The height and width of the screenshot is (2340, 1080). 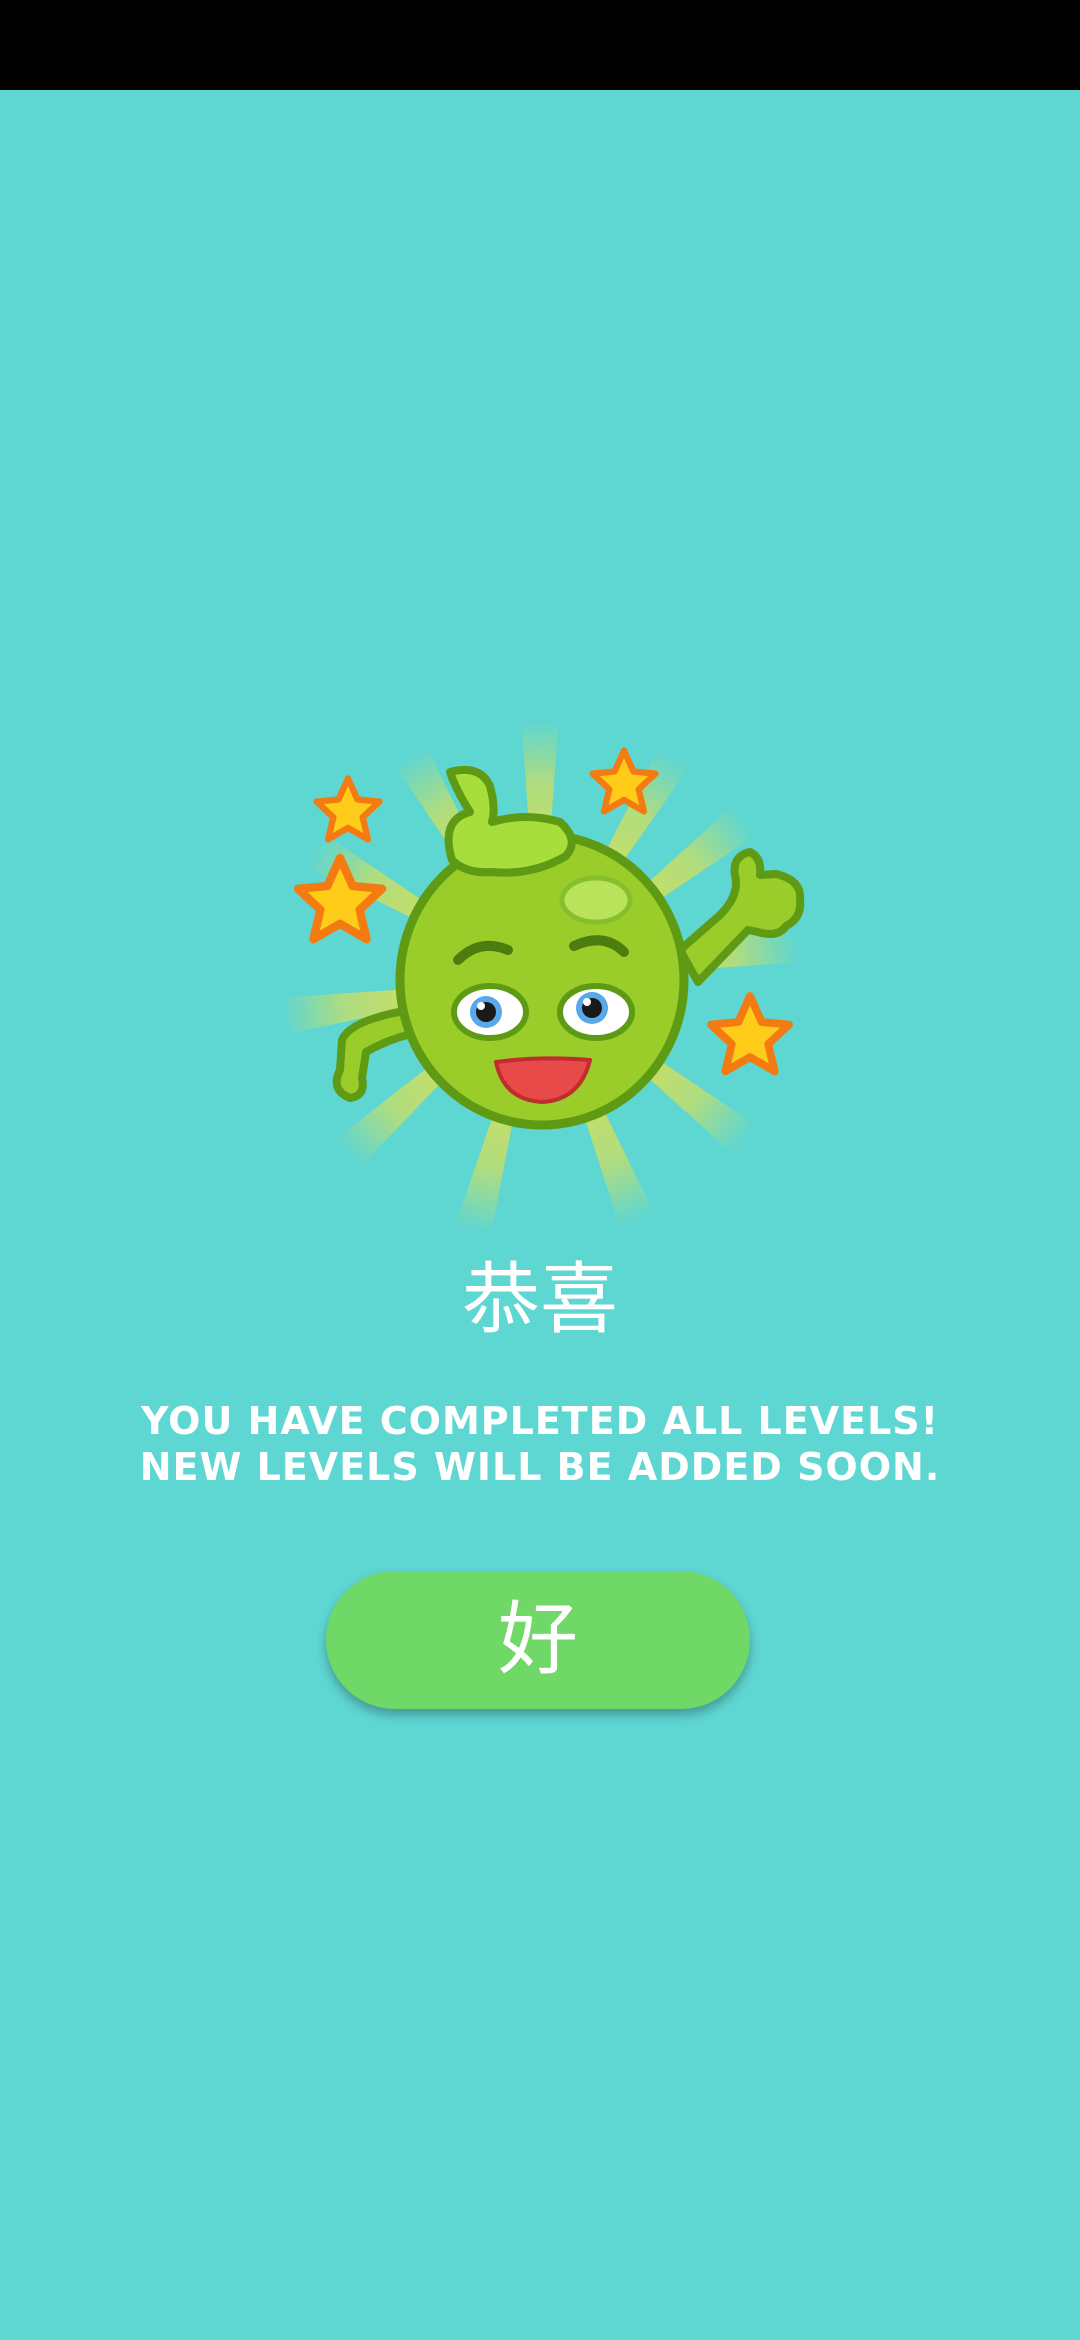 What do you see at coordinates (538, 1640) in the screenshot?
I see `ok-button: 好` at bounding box center [538, 1640].